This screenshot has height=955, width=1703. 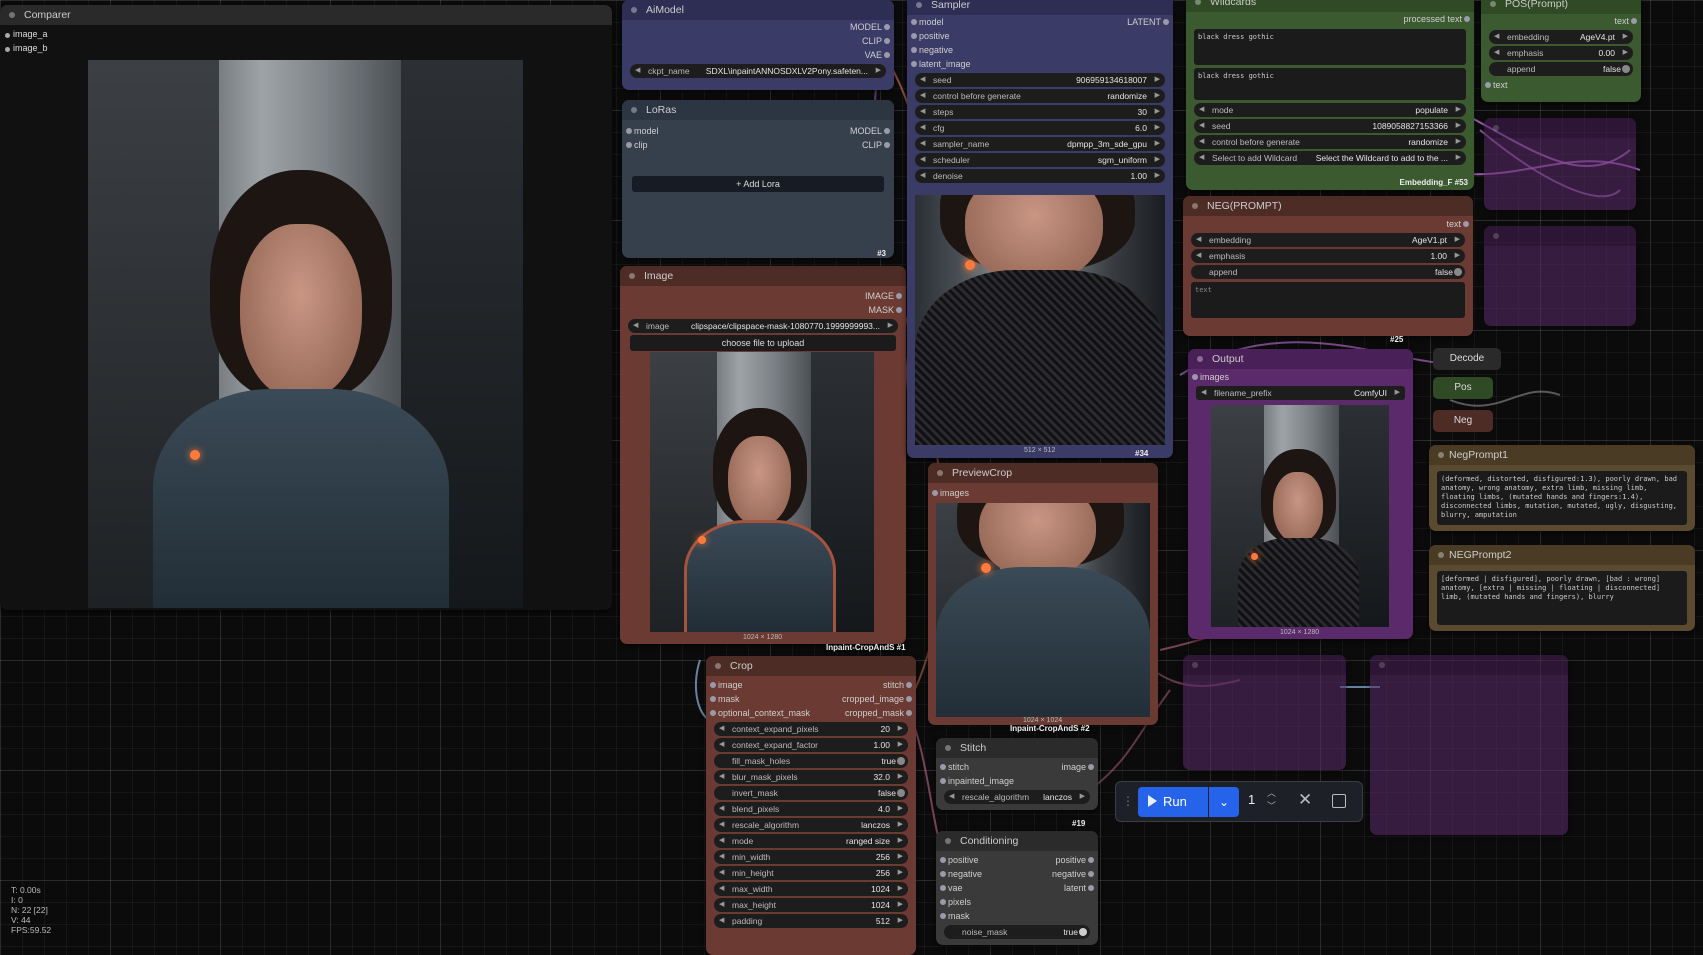 What do you see at coordinates (1079, 888) in the screenshot?
I see `output-latent: latent` at bounding box center [1079, 888].